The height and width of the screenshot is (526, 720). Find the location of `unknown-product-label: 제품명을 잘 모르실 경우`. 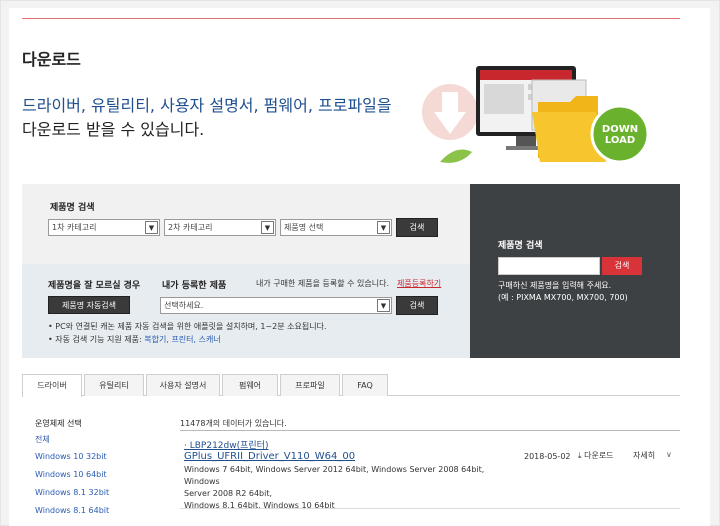

unknown-product-label: 제품명을 잘 모르실 경우 is located at coordinates (94, 286).